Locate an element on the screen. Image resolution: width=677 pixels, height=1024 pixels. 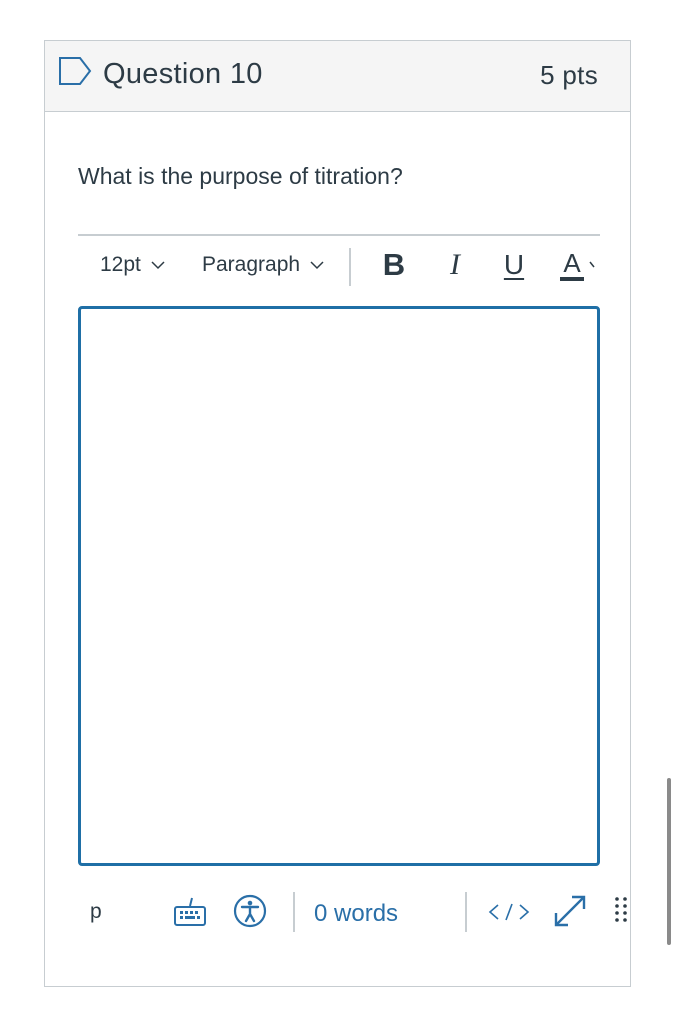
underline-button: U is located at coordinates (514, 265).